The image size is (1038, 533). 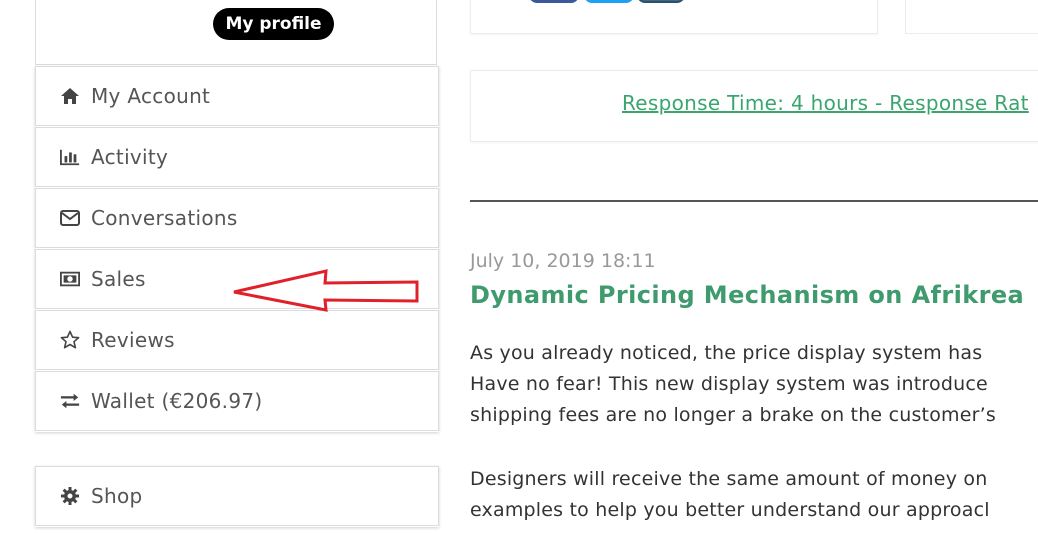 What do you see at coordinates (151, 96) in the screenshot?
I see `sidebar-item-label: My Account` at bounding box center [151, 96].